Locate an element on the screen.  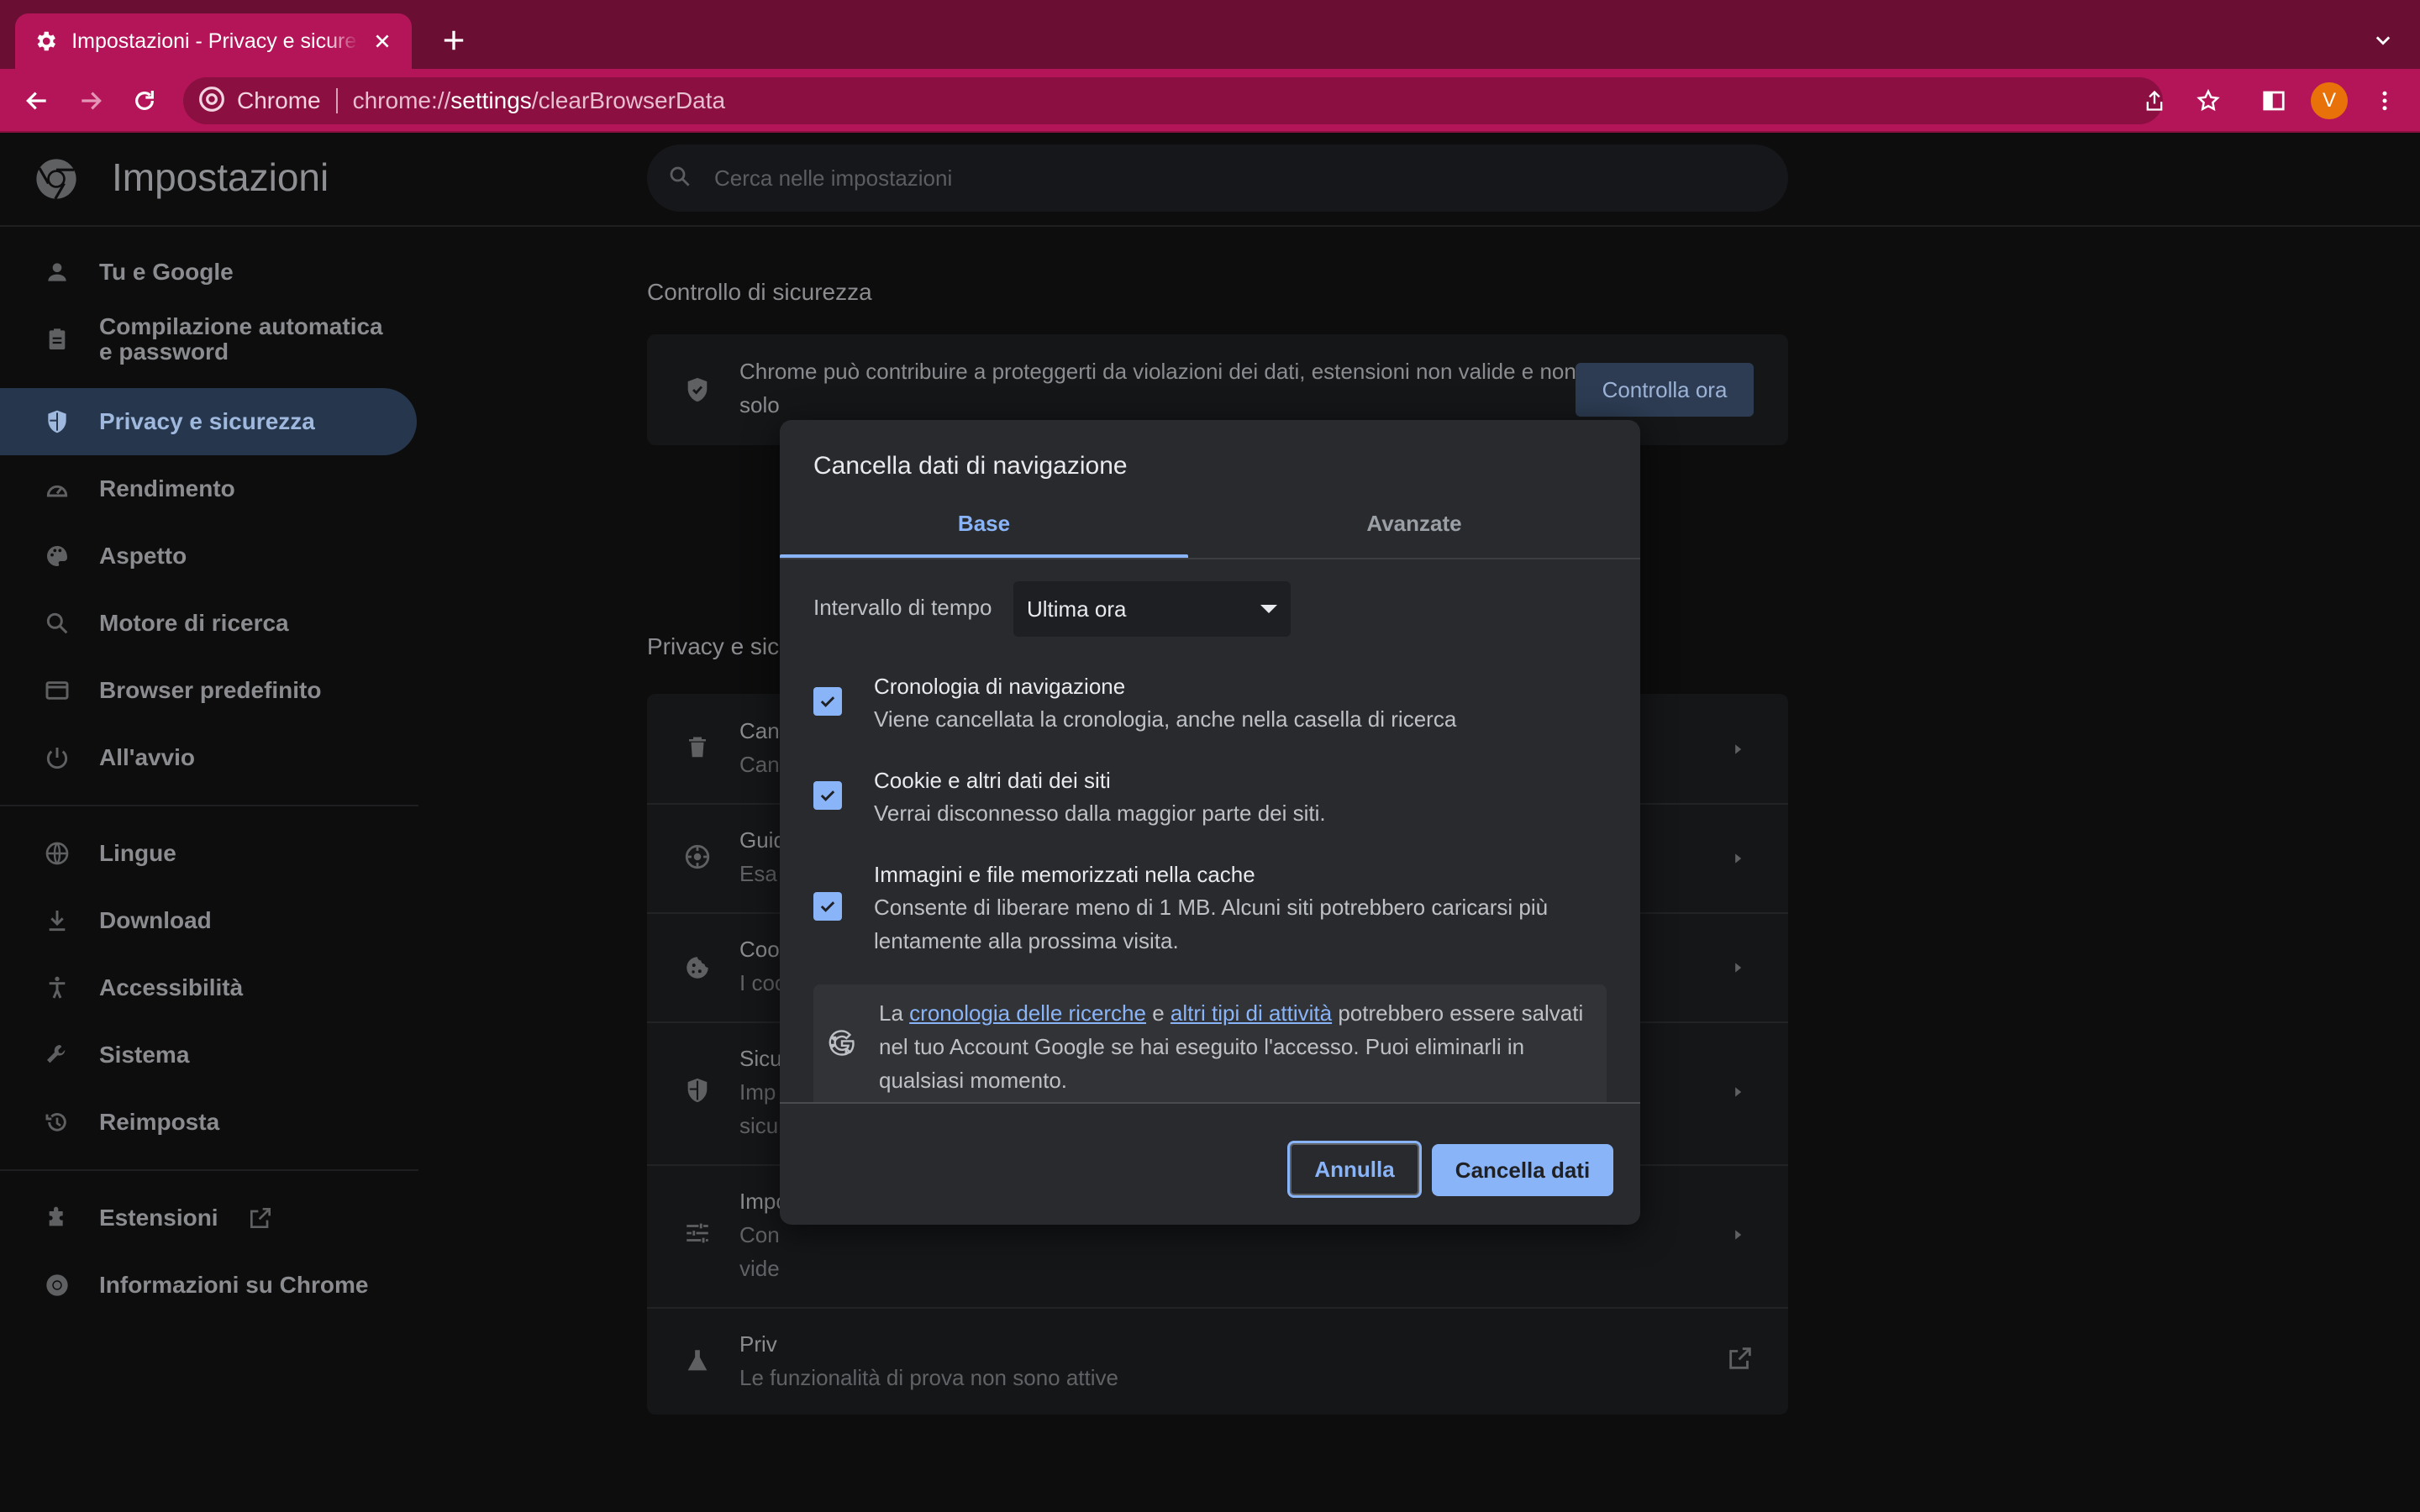
dialog-footer-divider is located at coordinates (1210, 1103).